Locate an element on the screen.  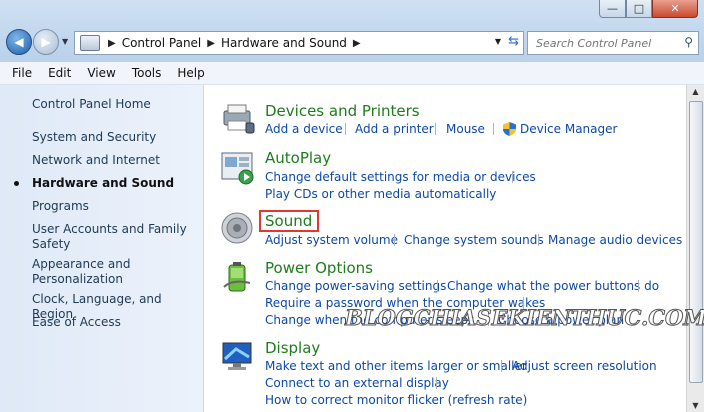
scroll-down-icon: ▼ is located at coordinates (695, 405).